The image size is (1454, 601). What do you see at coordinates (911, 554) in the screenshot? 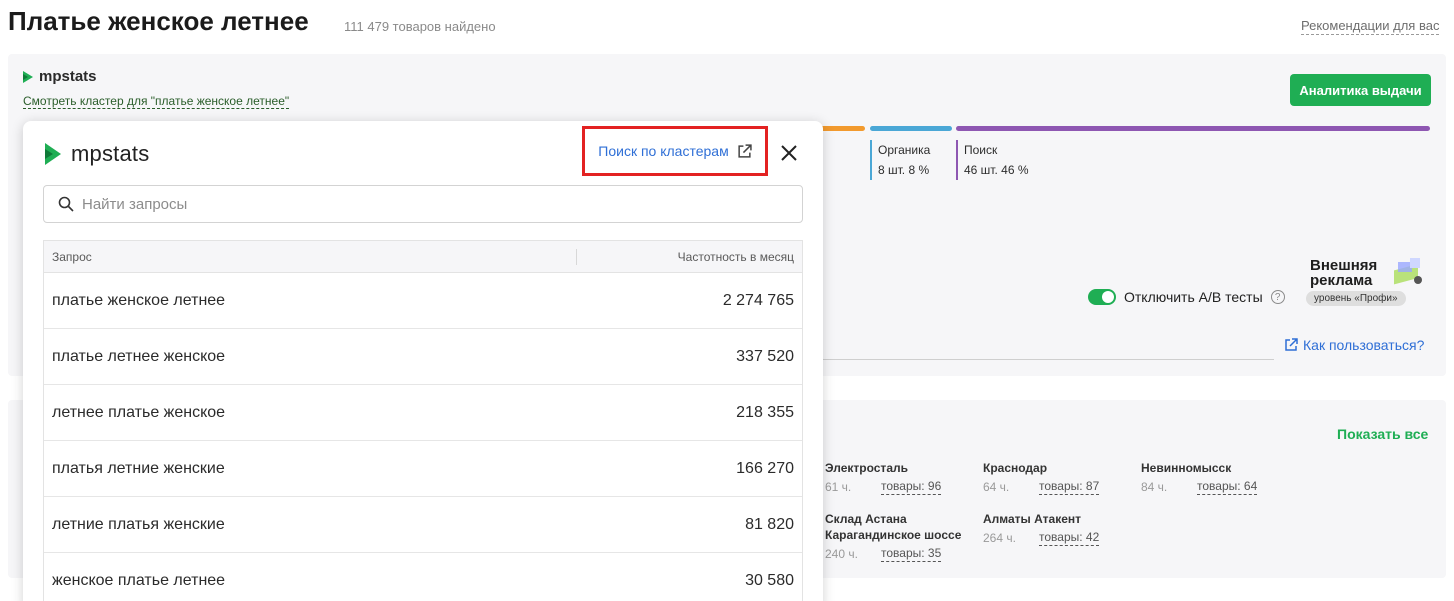
I see `warehouse-goods-link: товары: 35` at bounding box center [911, 554].